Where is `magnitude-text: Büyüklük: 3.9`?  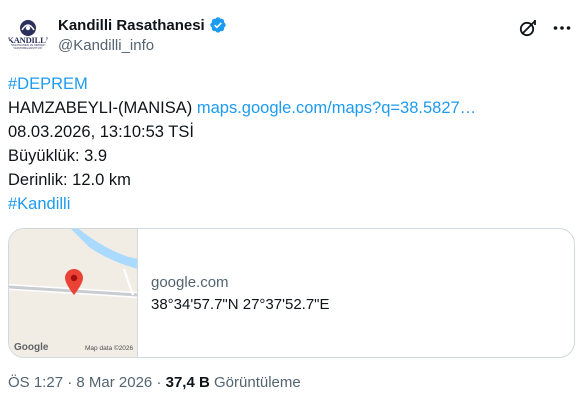 magnitude-text: Büyüklük: 3.9 is located at coordinates (58, 156).